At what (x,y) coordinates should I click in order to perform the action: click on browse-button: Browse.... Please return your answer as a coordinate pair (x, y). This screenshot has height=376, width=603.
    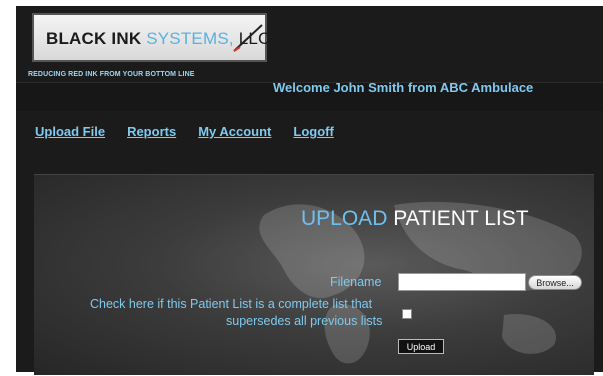
    Looking at the image, I should click on (555, 282).